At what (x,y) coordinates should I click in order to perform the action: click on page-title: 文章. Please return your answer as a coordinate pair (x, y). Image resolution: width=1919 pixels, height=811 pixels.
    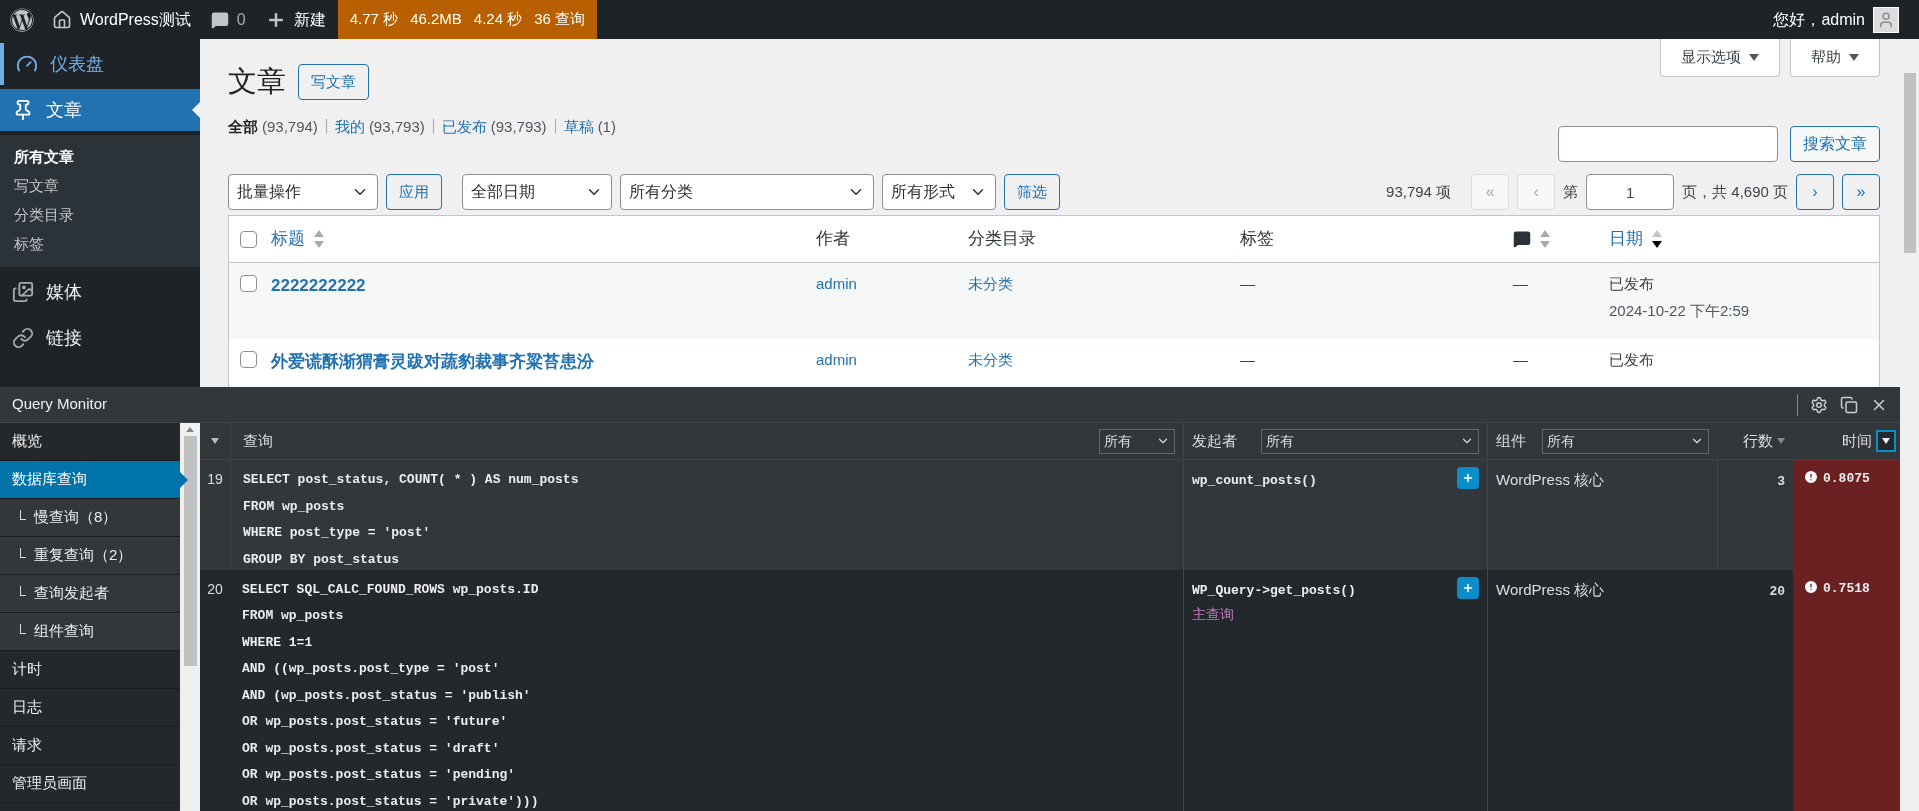
    Looking at the image, I should click on (257, 81).